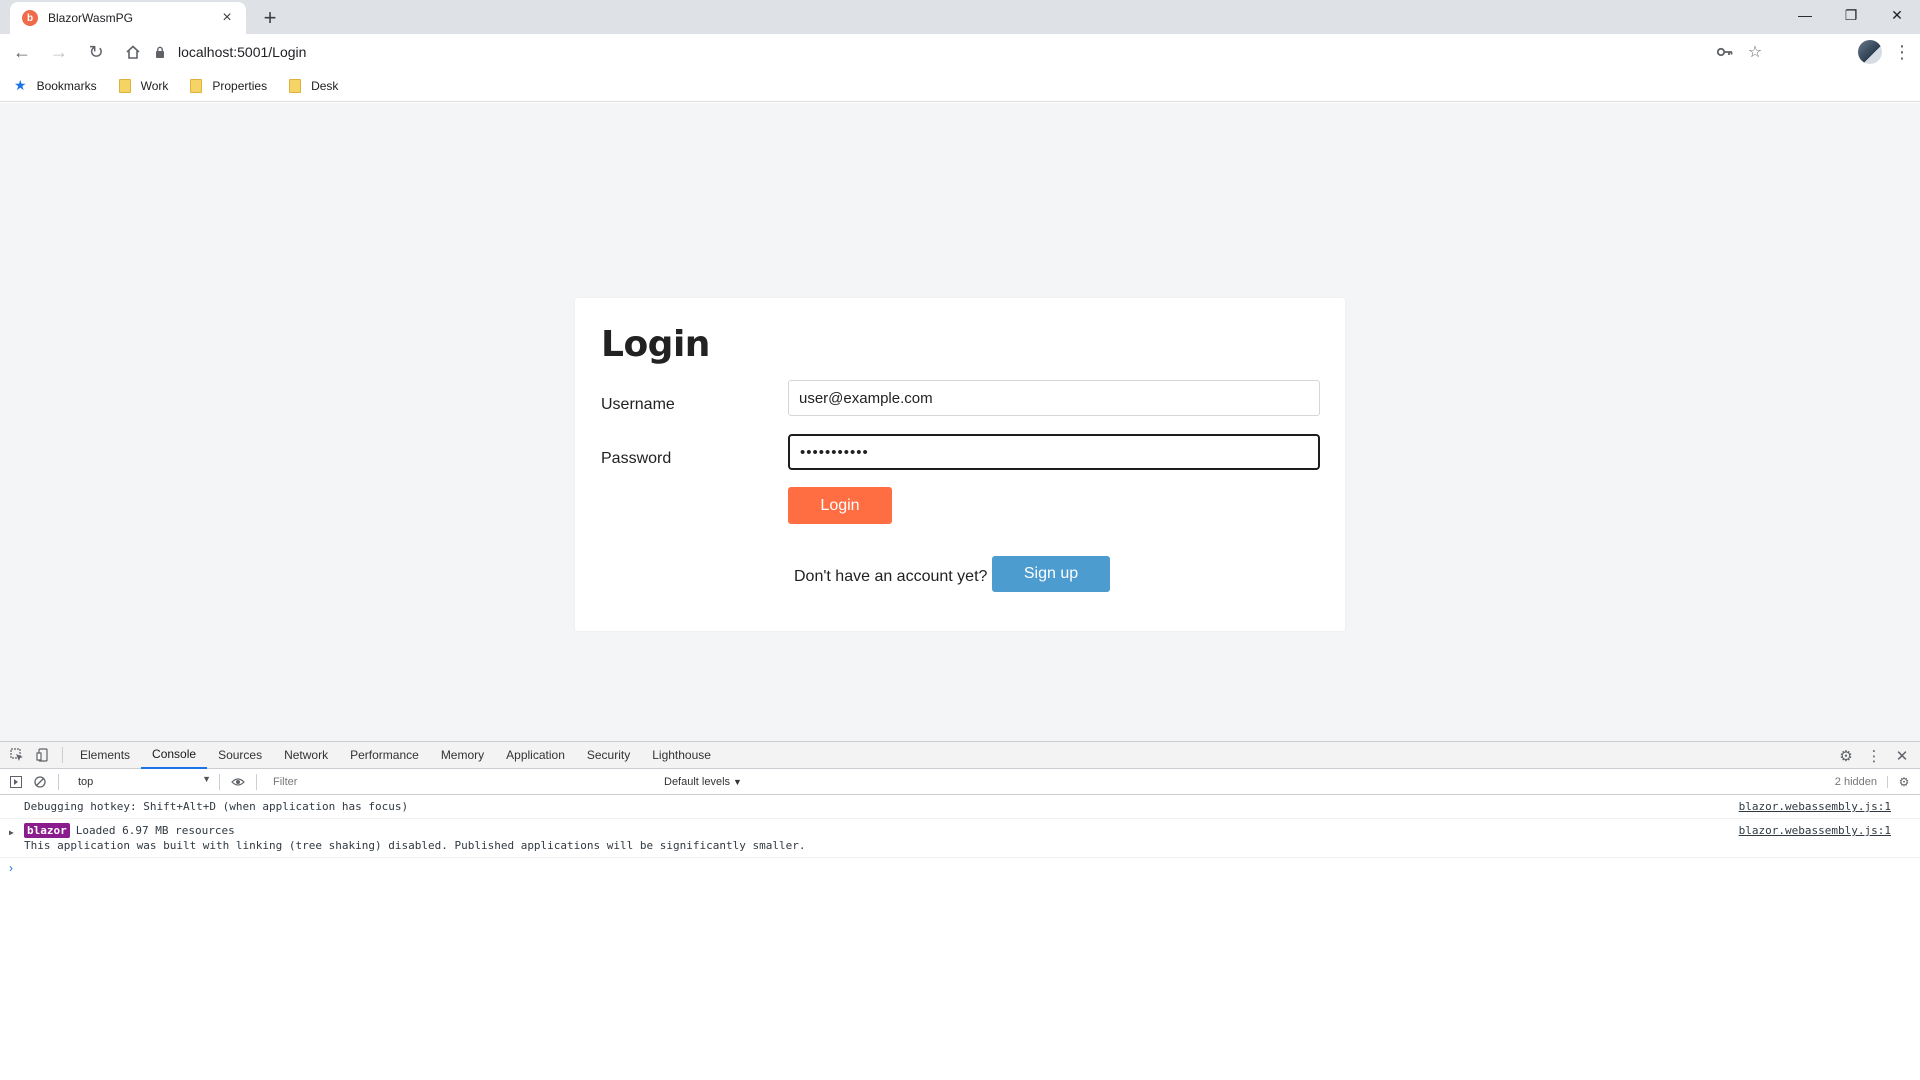 The width and height of the screenshot is (1920, 1080). What do you see at coordinates (43, 755) in the screenshot?
I see `device-toolbar-icon` at bounding box center [43, 755].